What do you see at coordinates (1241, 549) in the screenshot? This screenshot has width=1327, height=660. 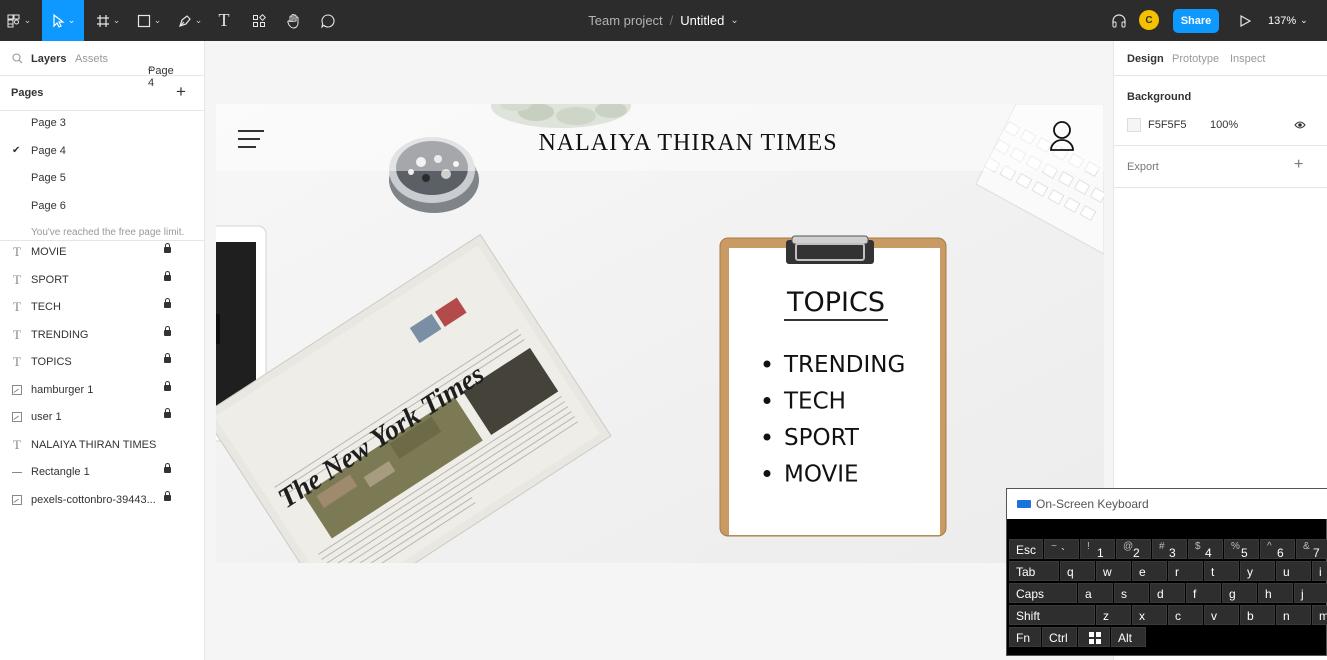 I see `osk-key: % 5` at bounding box center [1241, 549].